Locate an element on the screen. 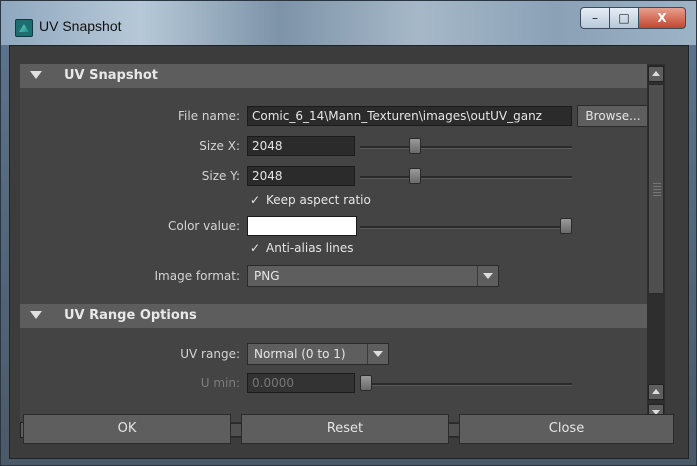 This screenshot has width=697, height=466. scroll-up-button is located at coordinates (656, 74).